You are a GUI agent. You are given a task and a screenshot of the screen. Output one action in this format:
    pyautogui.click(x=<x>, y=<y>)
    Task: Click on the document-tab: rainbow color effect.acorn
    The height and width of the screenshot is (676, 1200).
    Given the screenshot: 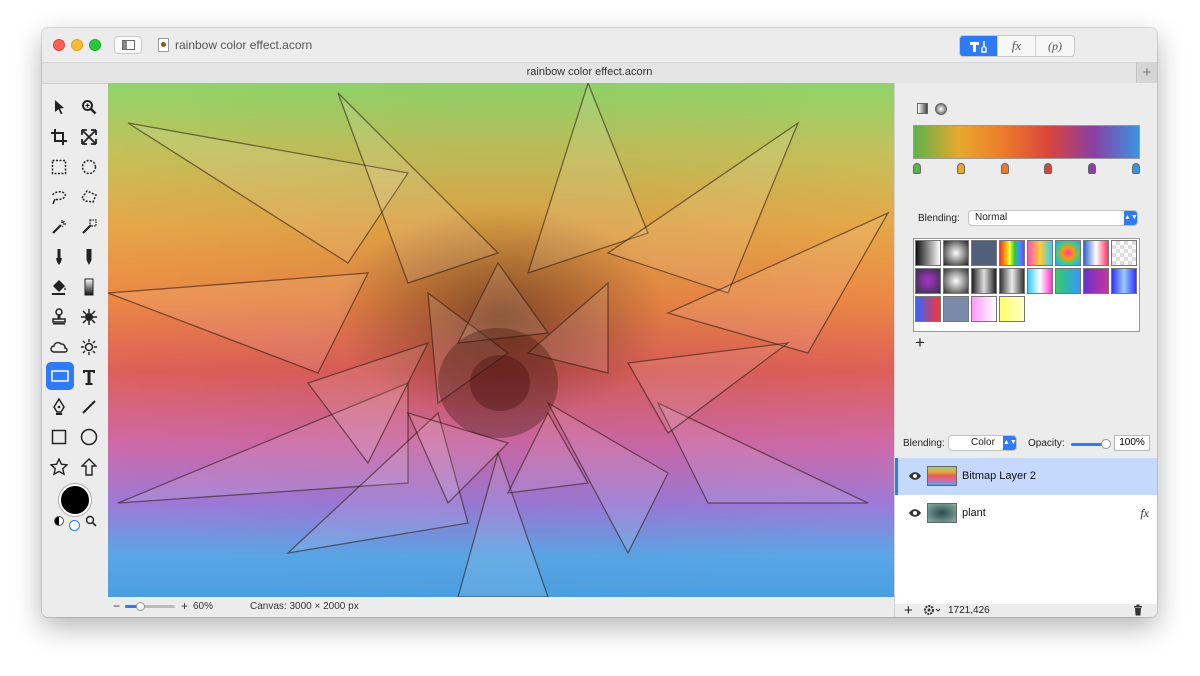 What is the action you would take?
    pyautogui.click(x=589, y=72)
    